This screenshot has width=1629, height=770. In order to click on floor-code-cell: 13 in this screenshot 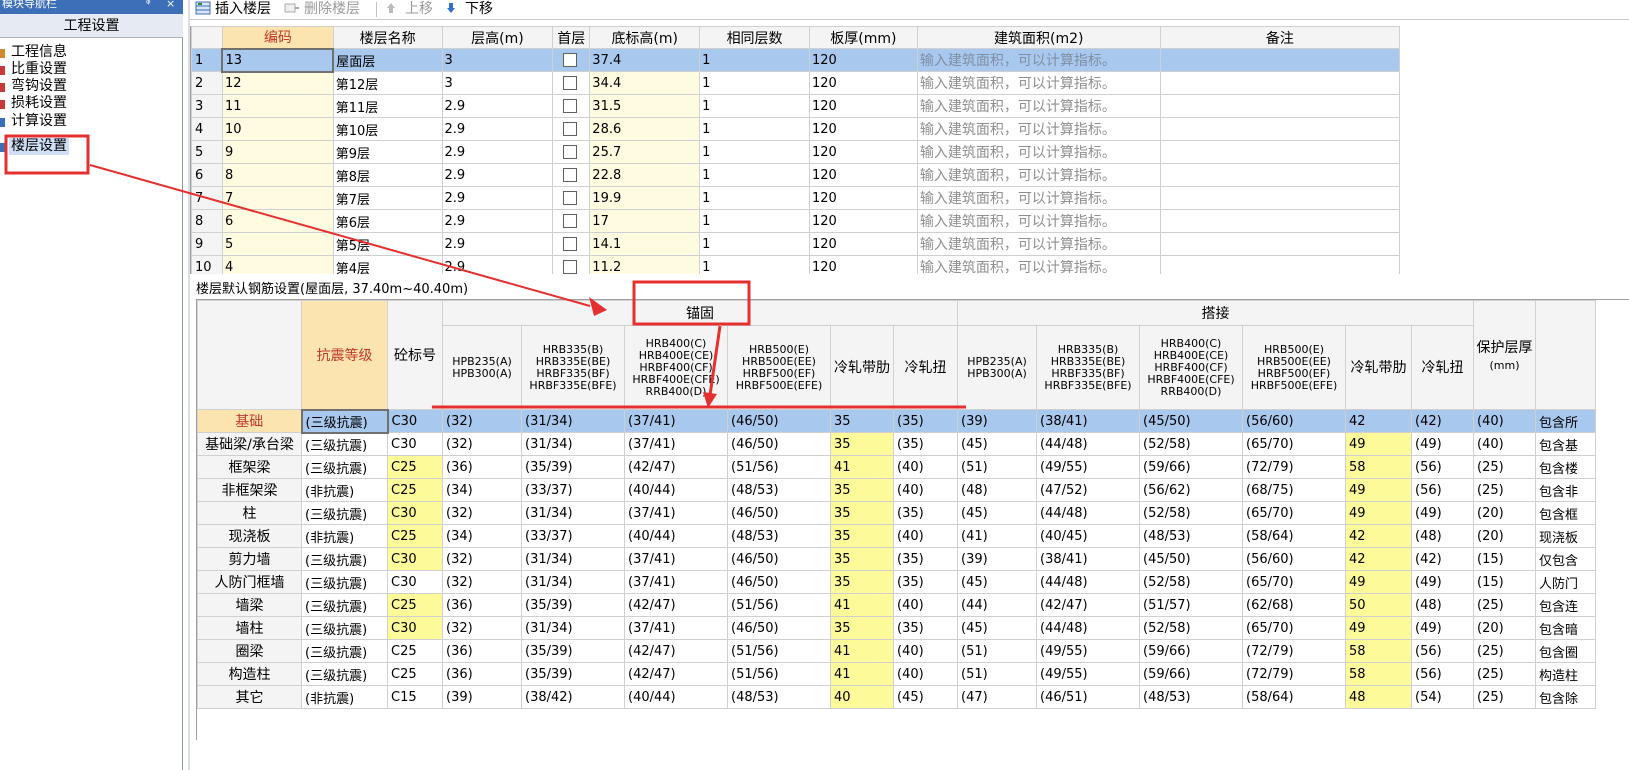, I will do `click(278, 60)`.